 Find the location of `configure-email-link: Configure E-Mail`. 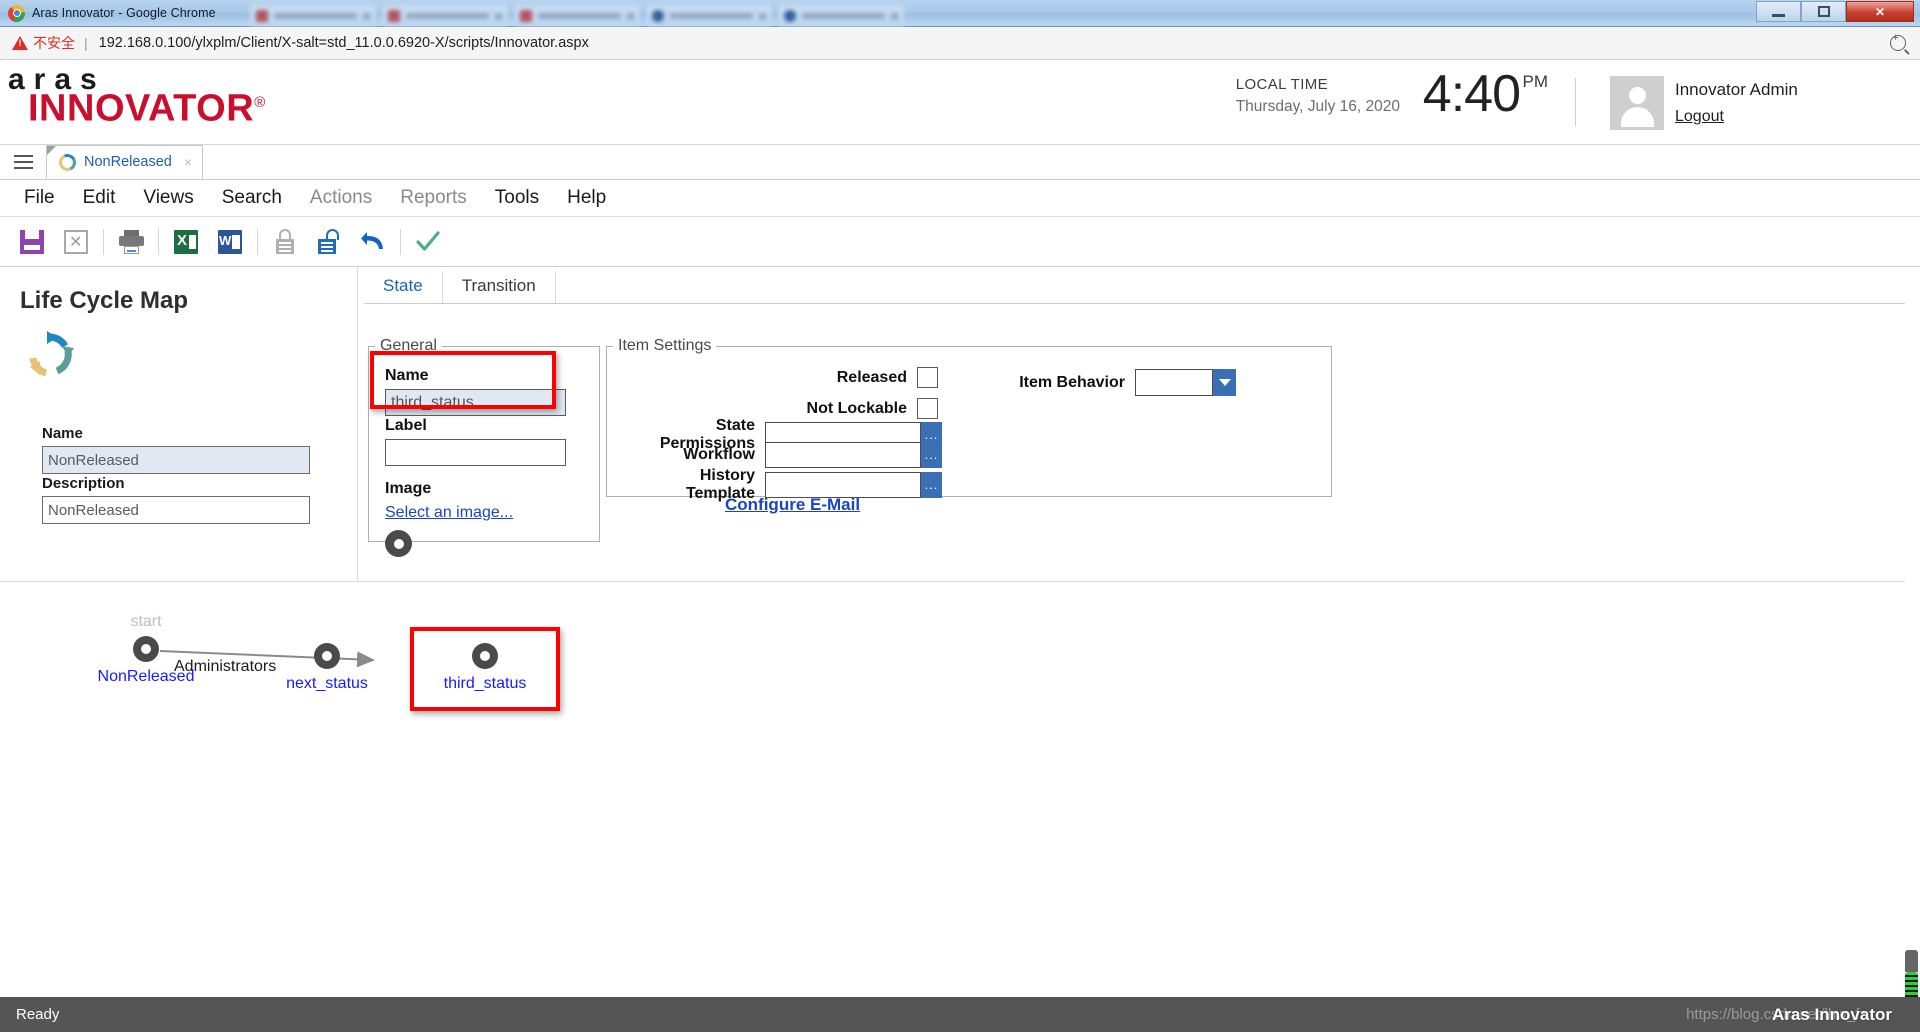

configure-email-link: Configure E-Mail is located at coordinates (792, 505).